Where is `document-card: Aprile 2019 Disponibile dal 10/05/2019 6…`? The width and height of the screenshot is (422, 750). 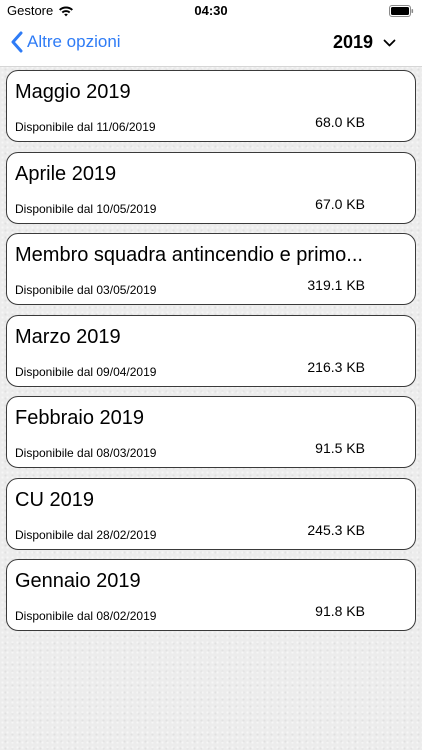 document-card: Aprile 2019 Disponibile dal 10/05/2019 6… is located at coordinates (211, 187).